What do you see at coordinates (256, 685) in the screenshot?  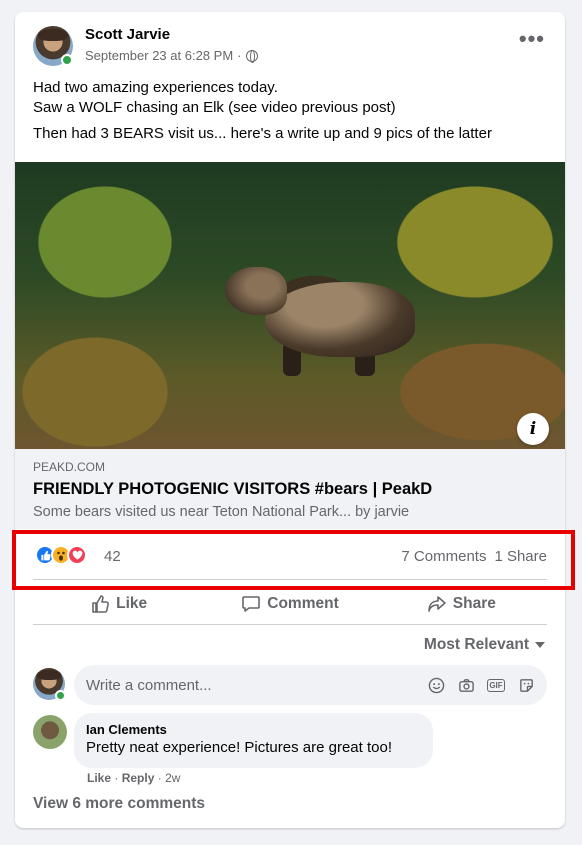 I see `comment-input` at bounding box center [256, 685].